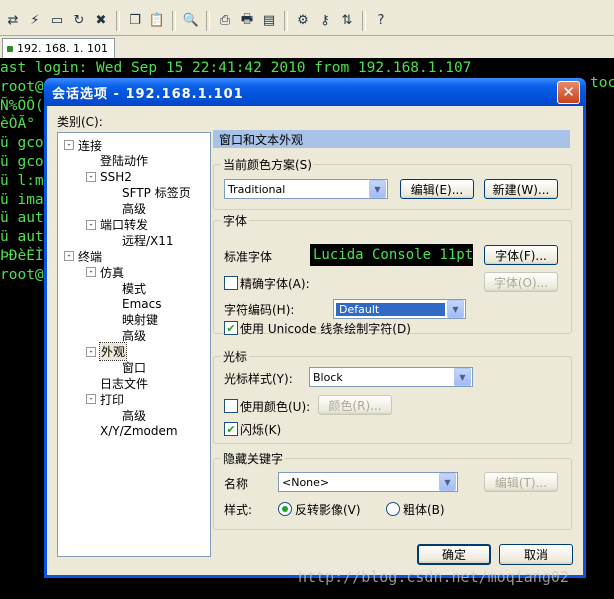 Image resolution: width=614 pixels, height=599 pixels. I want to click on tree-item-label: 仿真, so click(112, 272).